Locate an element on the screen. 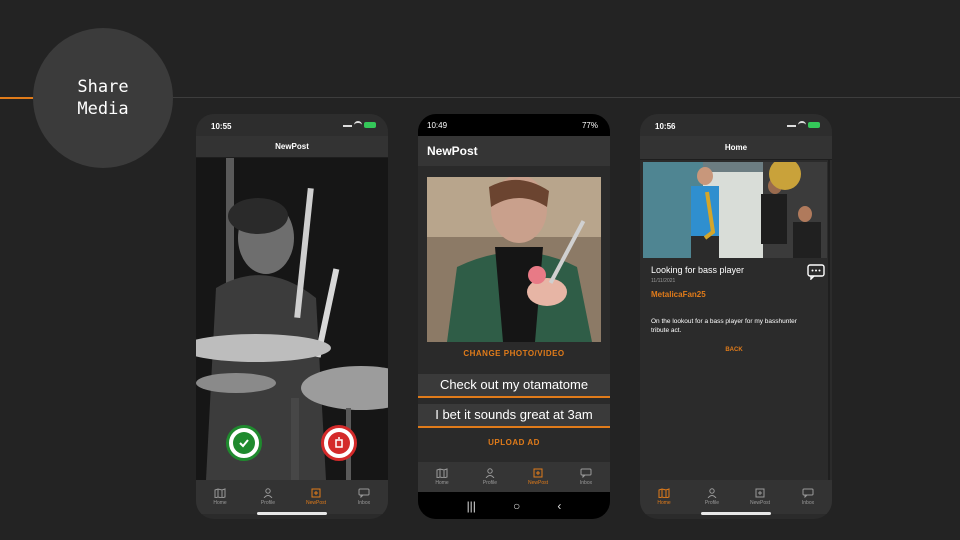 The width and height of the screenshot is (960, 540). post-title: Looking for bass player is located at coordinates (698, 270).